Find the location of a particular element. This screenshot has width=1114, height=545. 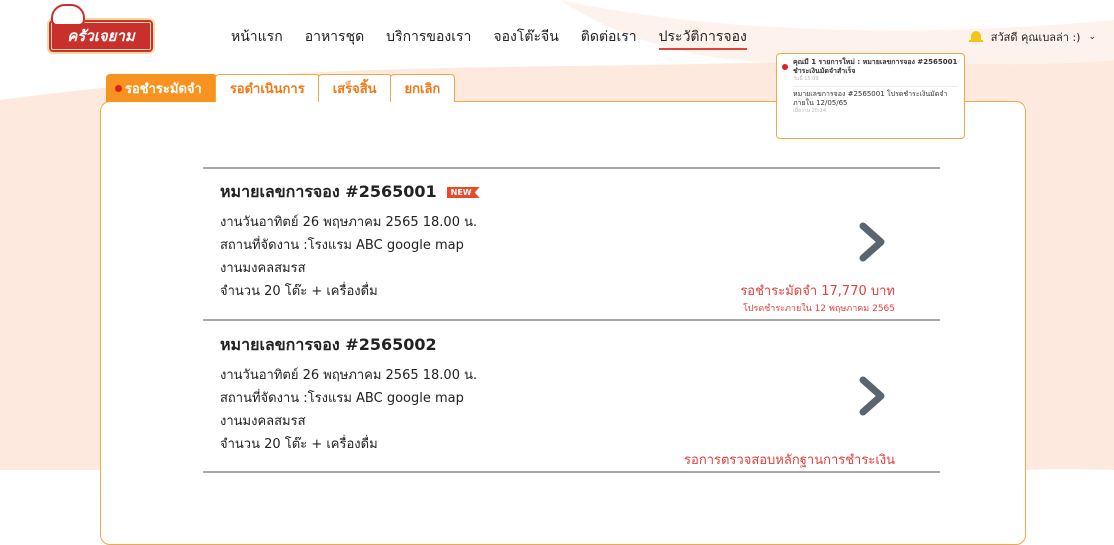

logo: ครัวเจยาม is located at coordinates (102, 31).